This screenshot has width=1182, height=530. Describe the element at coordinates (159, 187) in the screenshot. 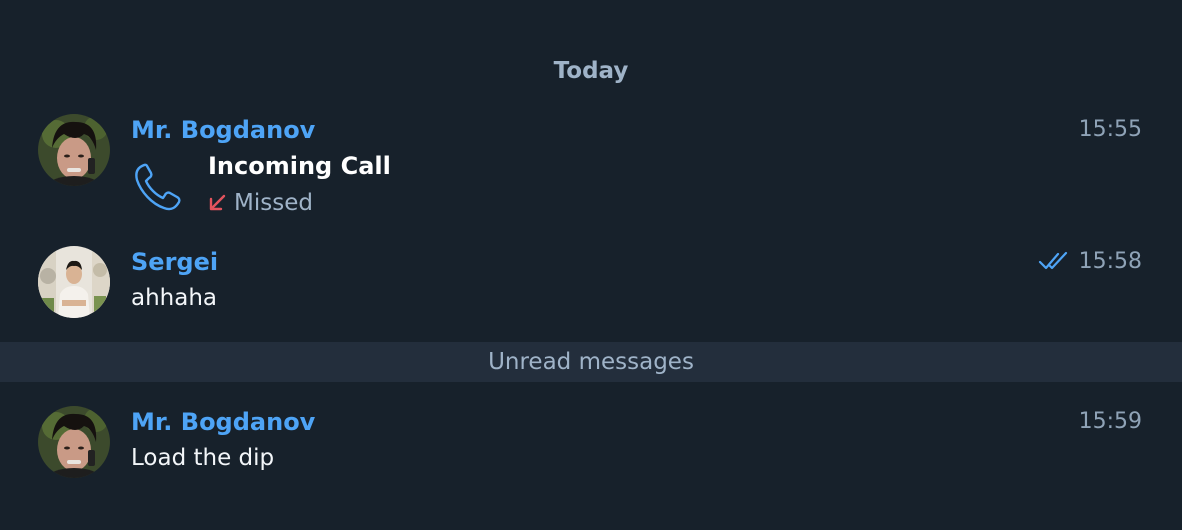

I see `phone-icon` at that location.